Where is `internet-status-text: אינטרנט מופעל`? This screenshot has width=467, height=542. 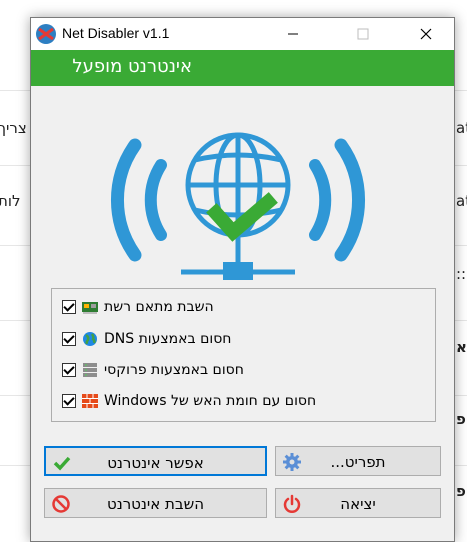 internet-status-text: אינטרנט מופעל is located at coordinates (132, 66).